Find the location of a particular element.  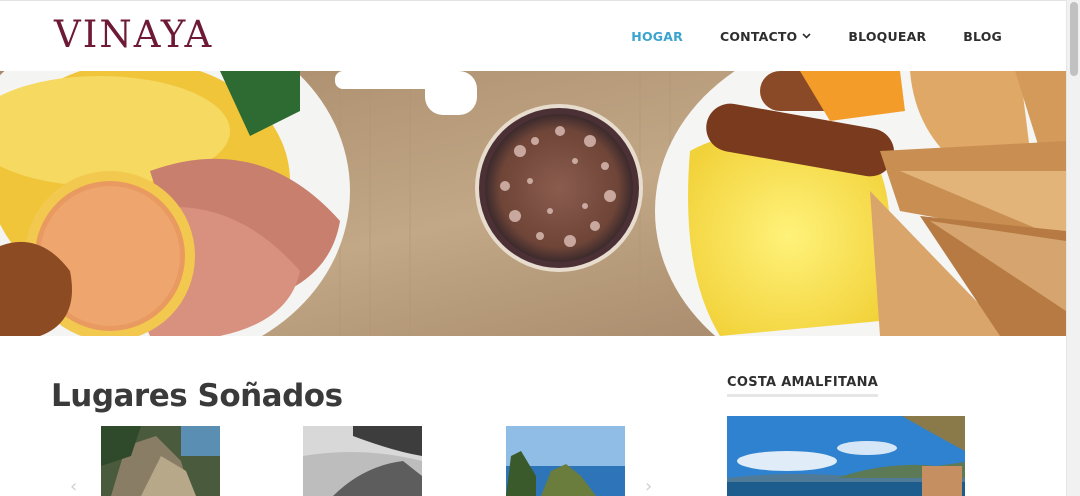

site-logo: VINAYA is located at coordinates (133, 35).